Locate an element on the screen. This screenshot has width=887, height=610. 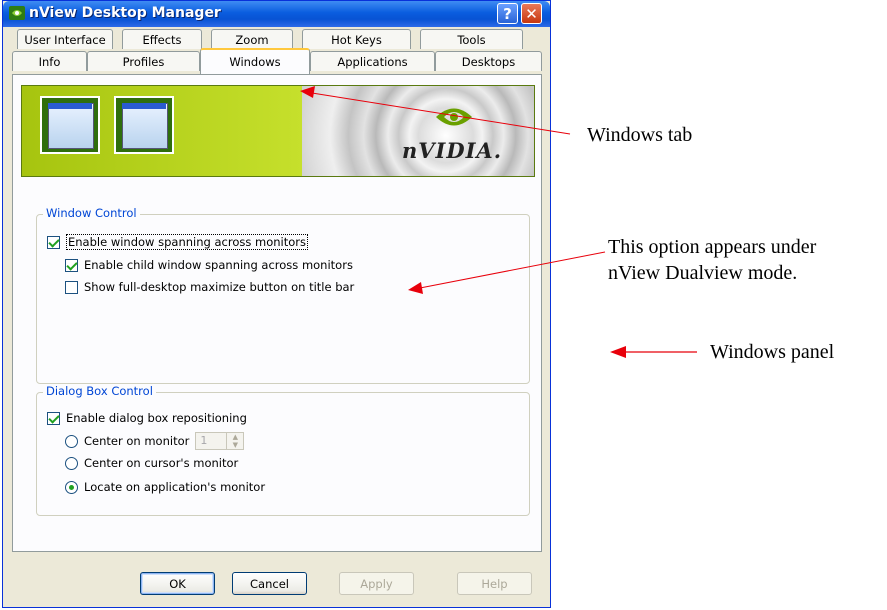
spin-up-icon: ▲ is located at coordinates (235, 437).